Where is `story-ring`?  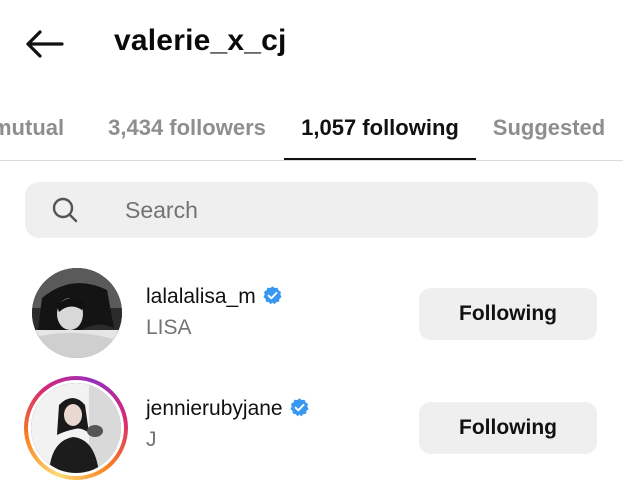 story-ring is located at coordinates (76, 428).